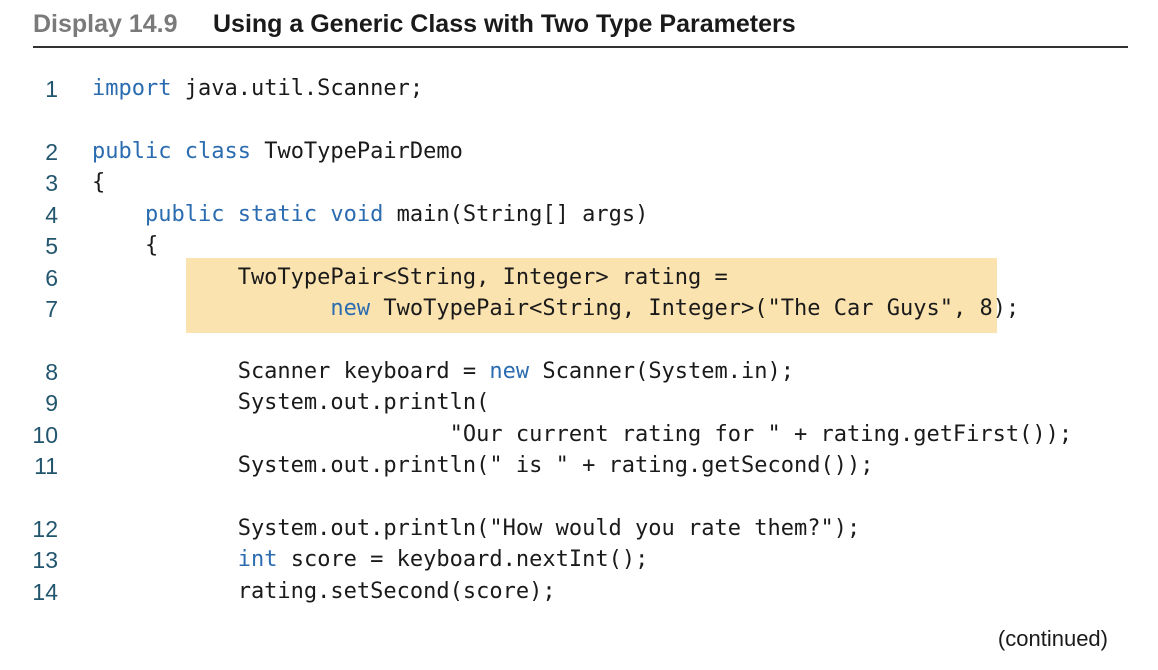 The image size is (1158, 670). I want to click on code-text: import java.util.Scanner;, so click(257, 89).